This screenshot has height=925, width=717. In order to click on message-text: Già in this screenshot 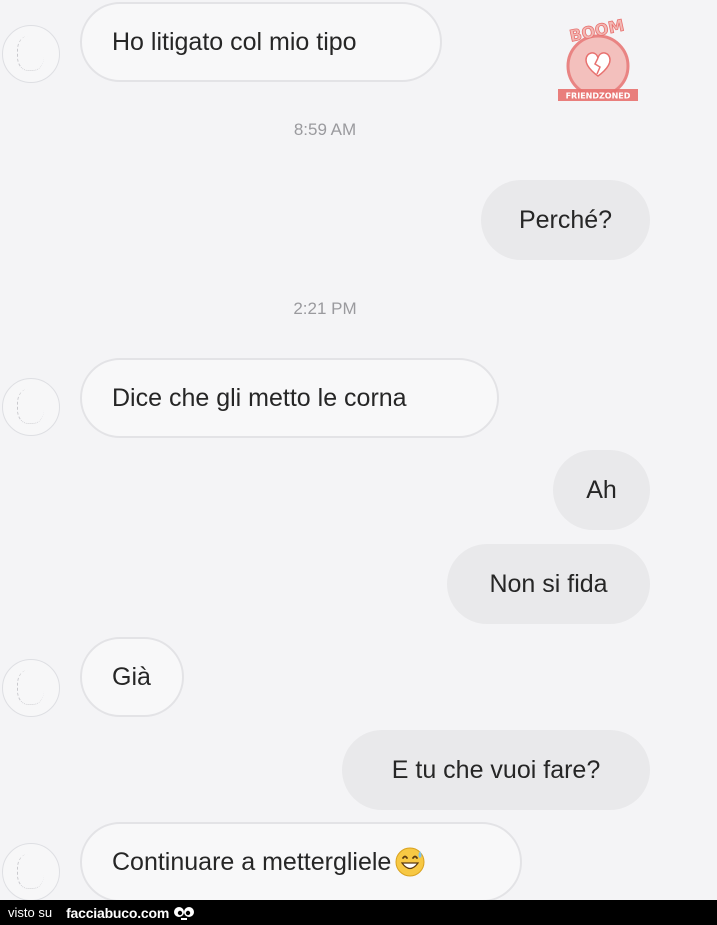, I will do `click(131, 676)`.